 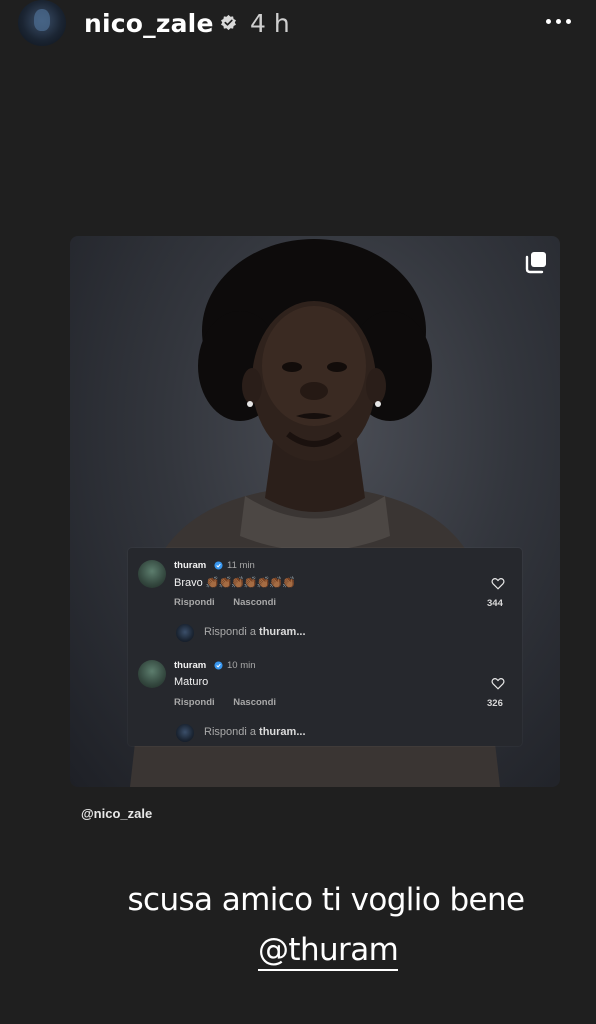 I want to click on story-time: 4 h, so click(x=270, y=23).